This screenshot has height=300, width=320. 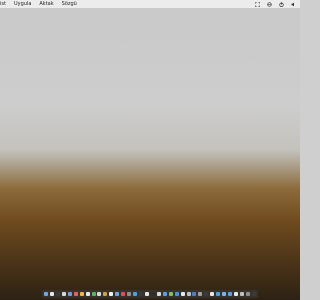 What do you see at coordinates (269, 4) in the screenshot?
I see `settings-icon` at bounding box center [269, 4].